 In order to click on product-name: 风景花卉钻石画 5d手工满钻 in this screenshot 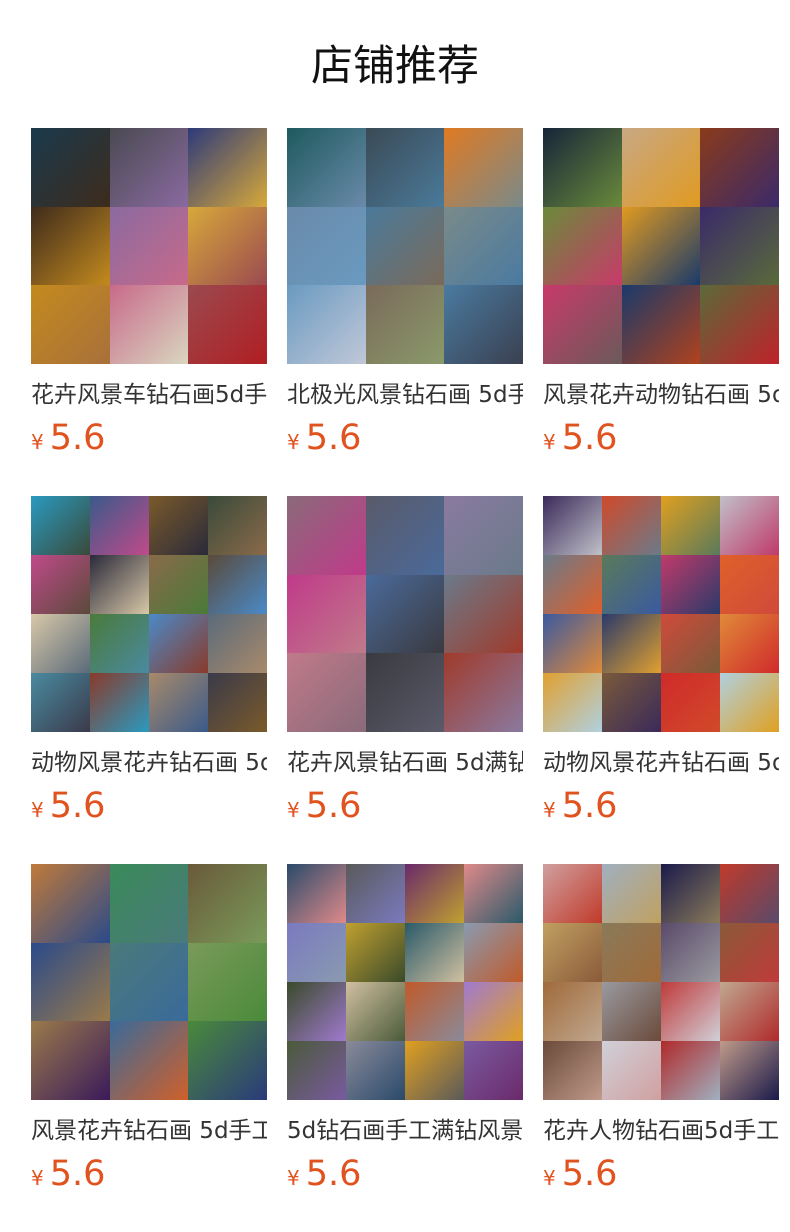, I will do `click(149, 1131)`.